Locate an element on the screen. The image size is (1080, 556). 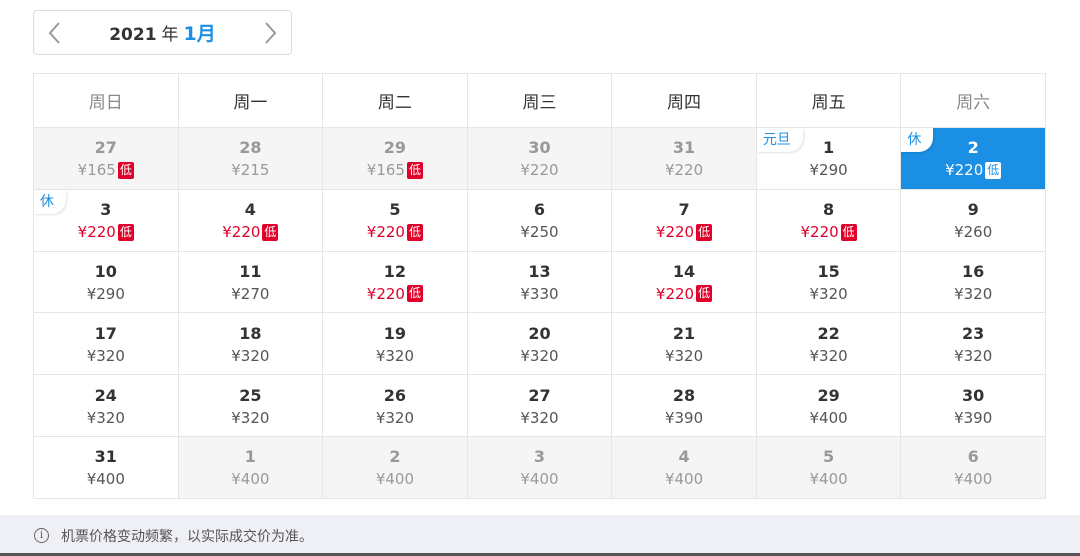
calendar-day-cell: 29 ¥165 低 is located at coordinates (395, 158).